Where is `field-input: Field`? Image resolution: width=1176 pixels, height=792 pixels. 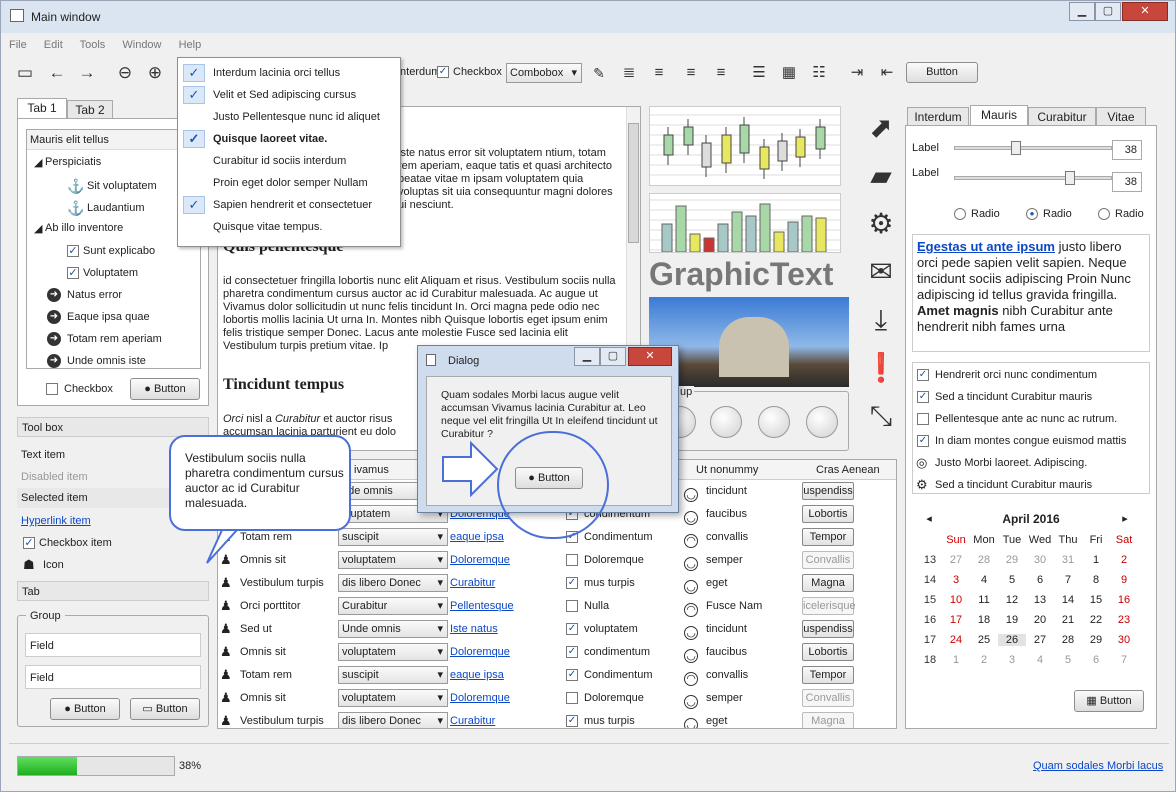
field-input: Field is located at coordinates (113, 645).